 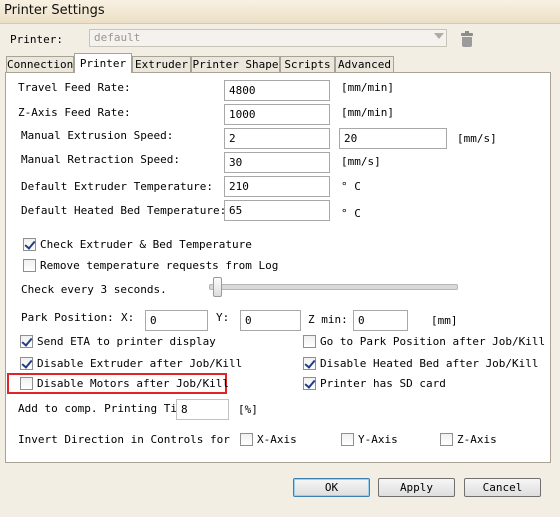 What do you see at coordinates (378, 439) in the screenshot?
I see `invert-y-axis-label: Y-Axis` at bounding box center [378, 439].